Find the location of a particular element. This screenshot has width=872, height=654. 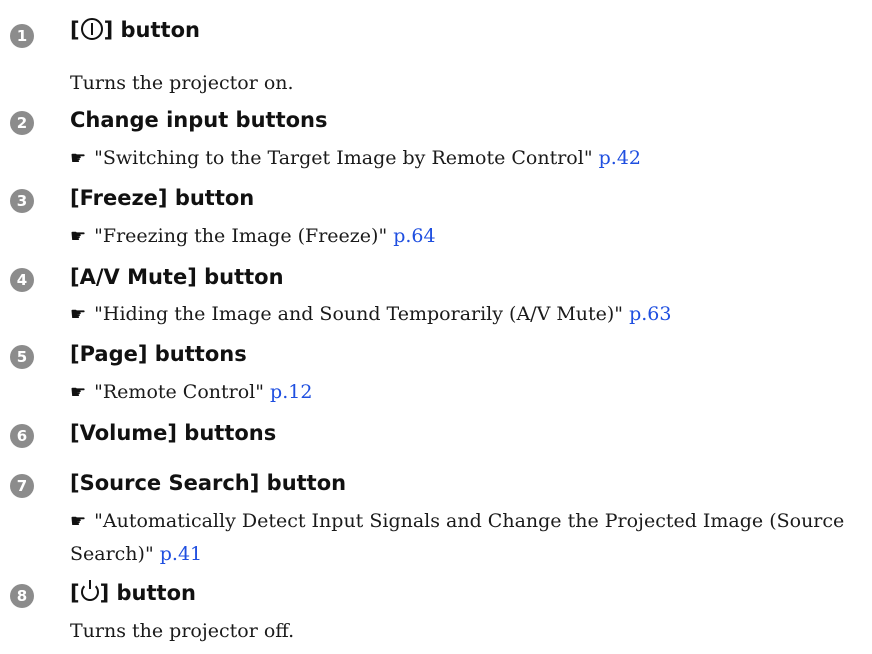

item-heading: [Volume] buttons is located at coordinates (173, 433).